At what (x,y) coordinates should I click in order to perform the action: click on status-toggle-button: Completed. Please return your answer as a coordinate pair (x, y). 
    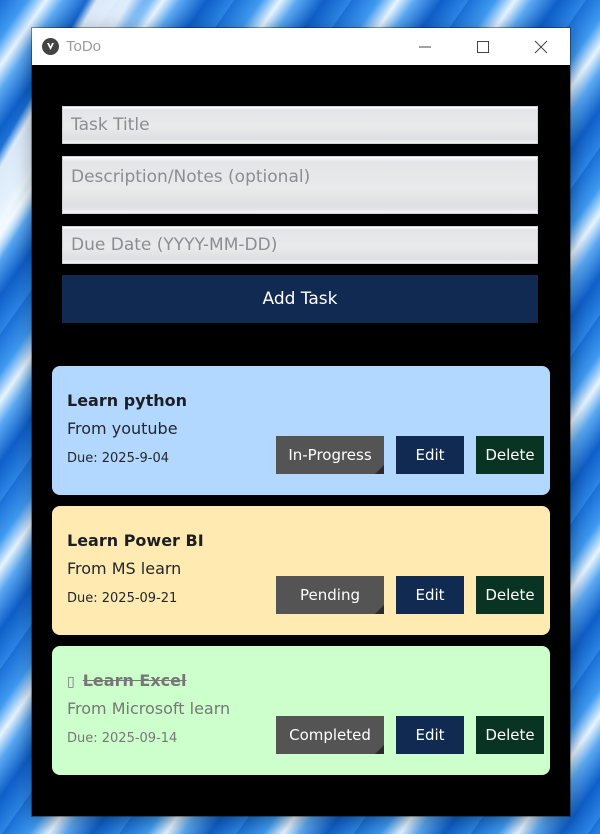
    Looking at the image, I should click on (330, 735).